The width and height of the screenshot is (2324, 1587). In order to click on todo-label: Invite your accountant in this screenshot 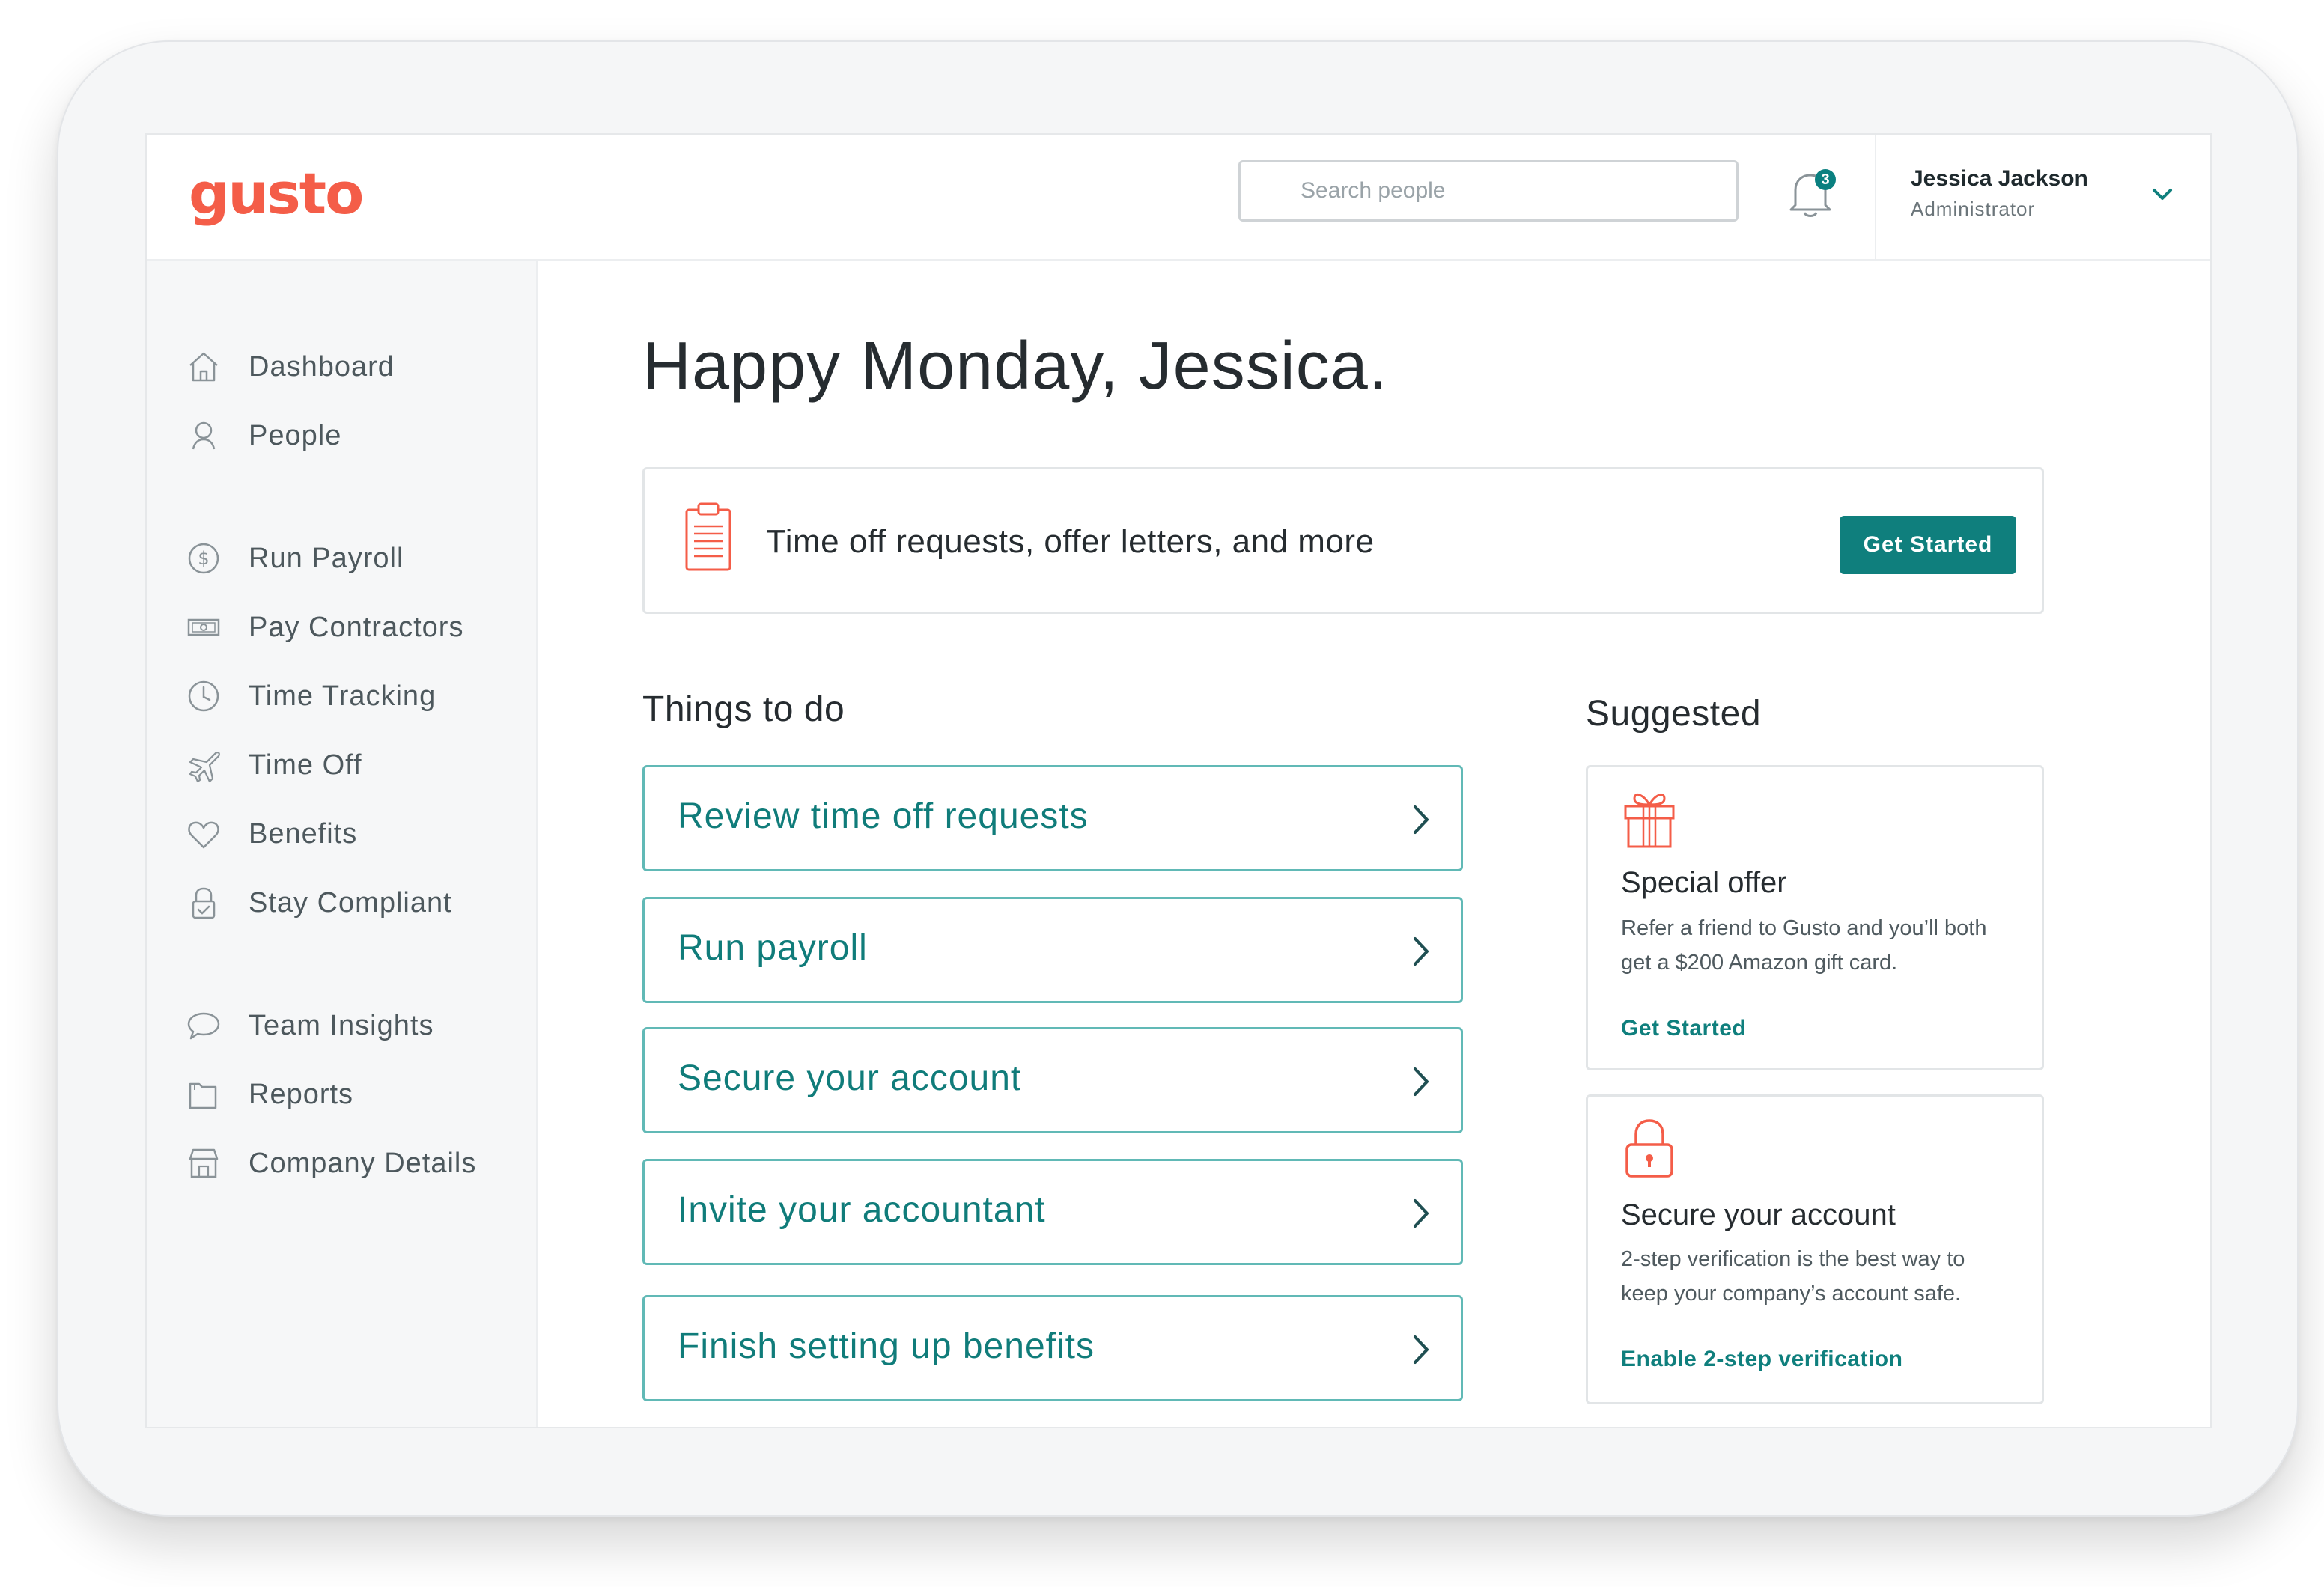, I will do `click(862, 1210)`.